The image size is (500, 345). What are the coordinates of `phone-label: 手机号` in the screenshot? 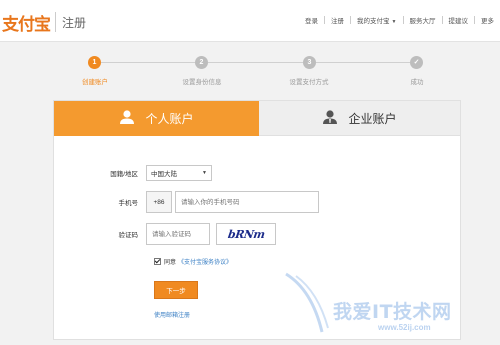 It's located at (128, 203).